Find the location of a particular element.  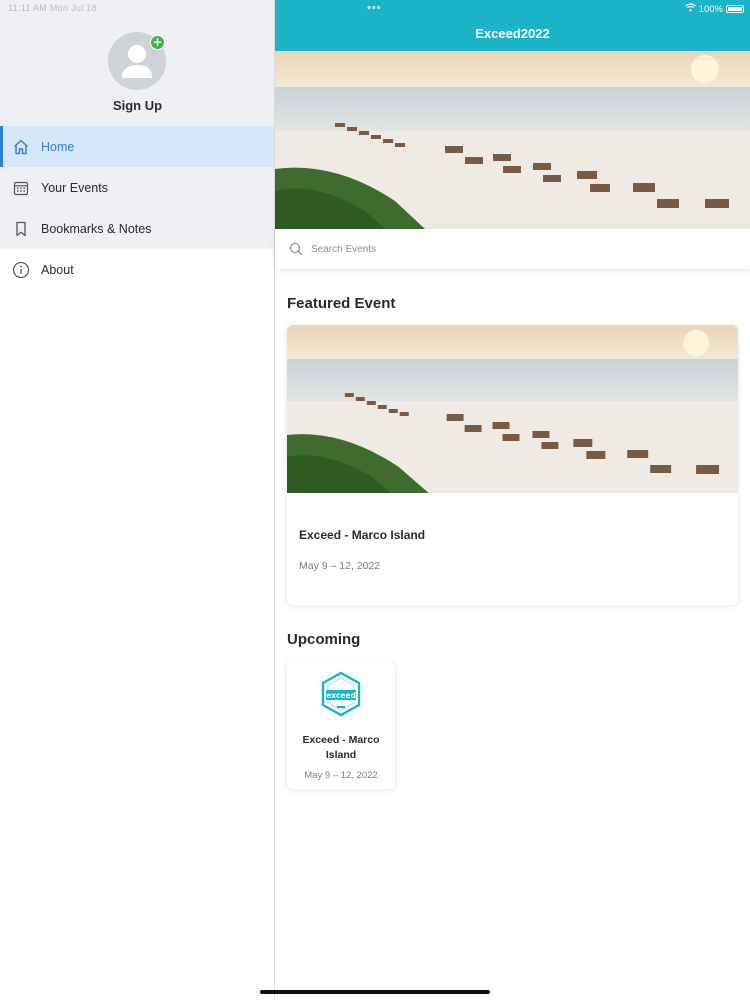

sidebar-nav: Home Your Events Bookmarks & Notes About is located at coordinates (137, 208).